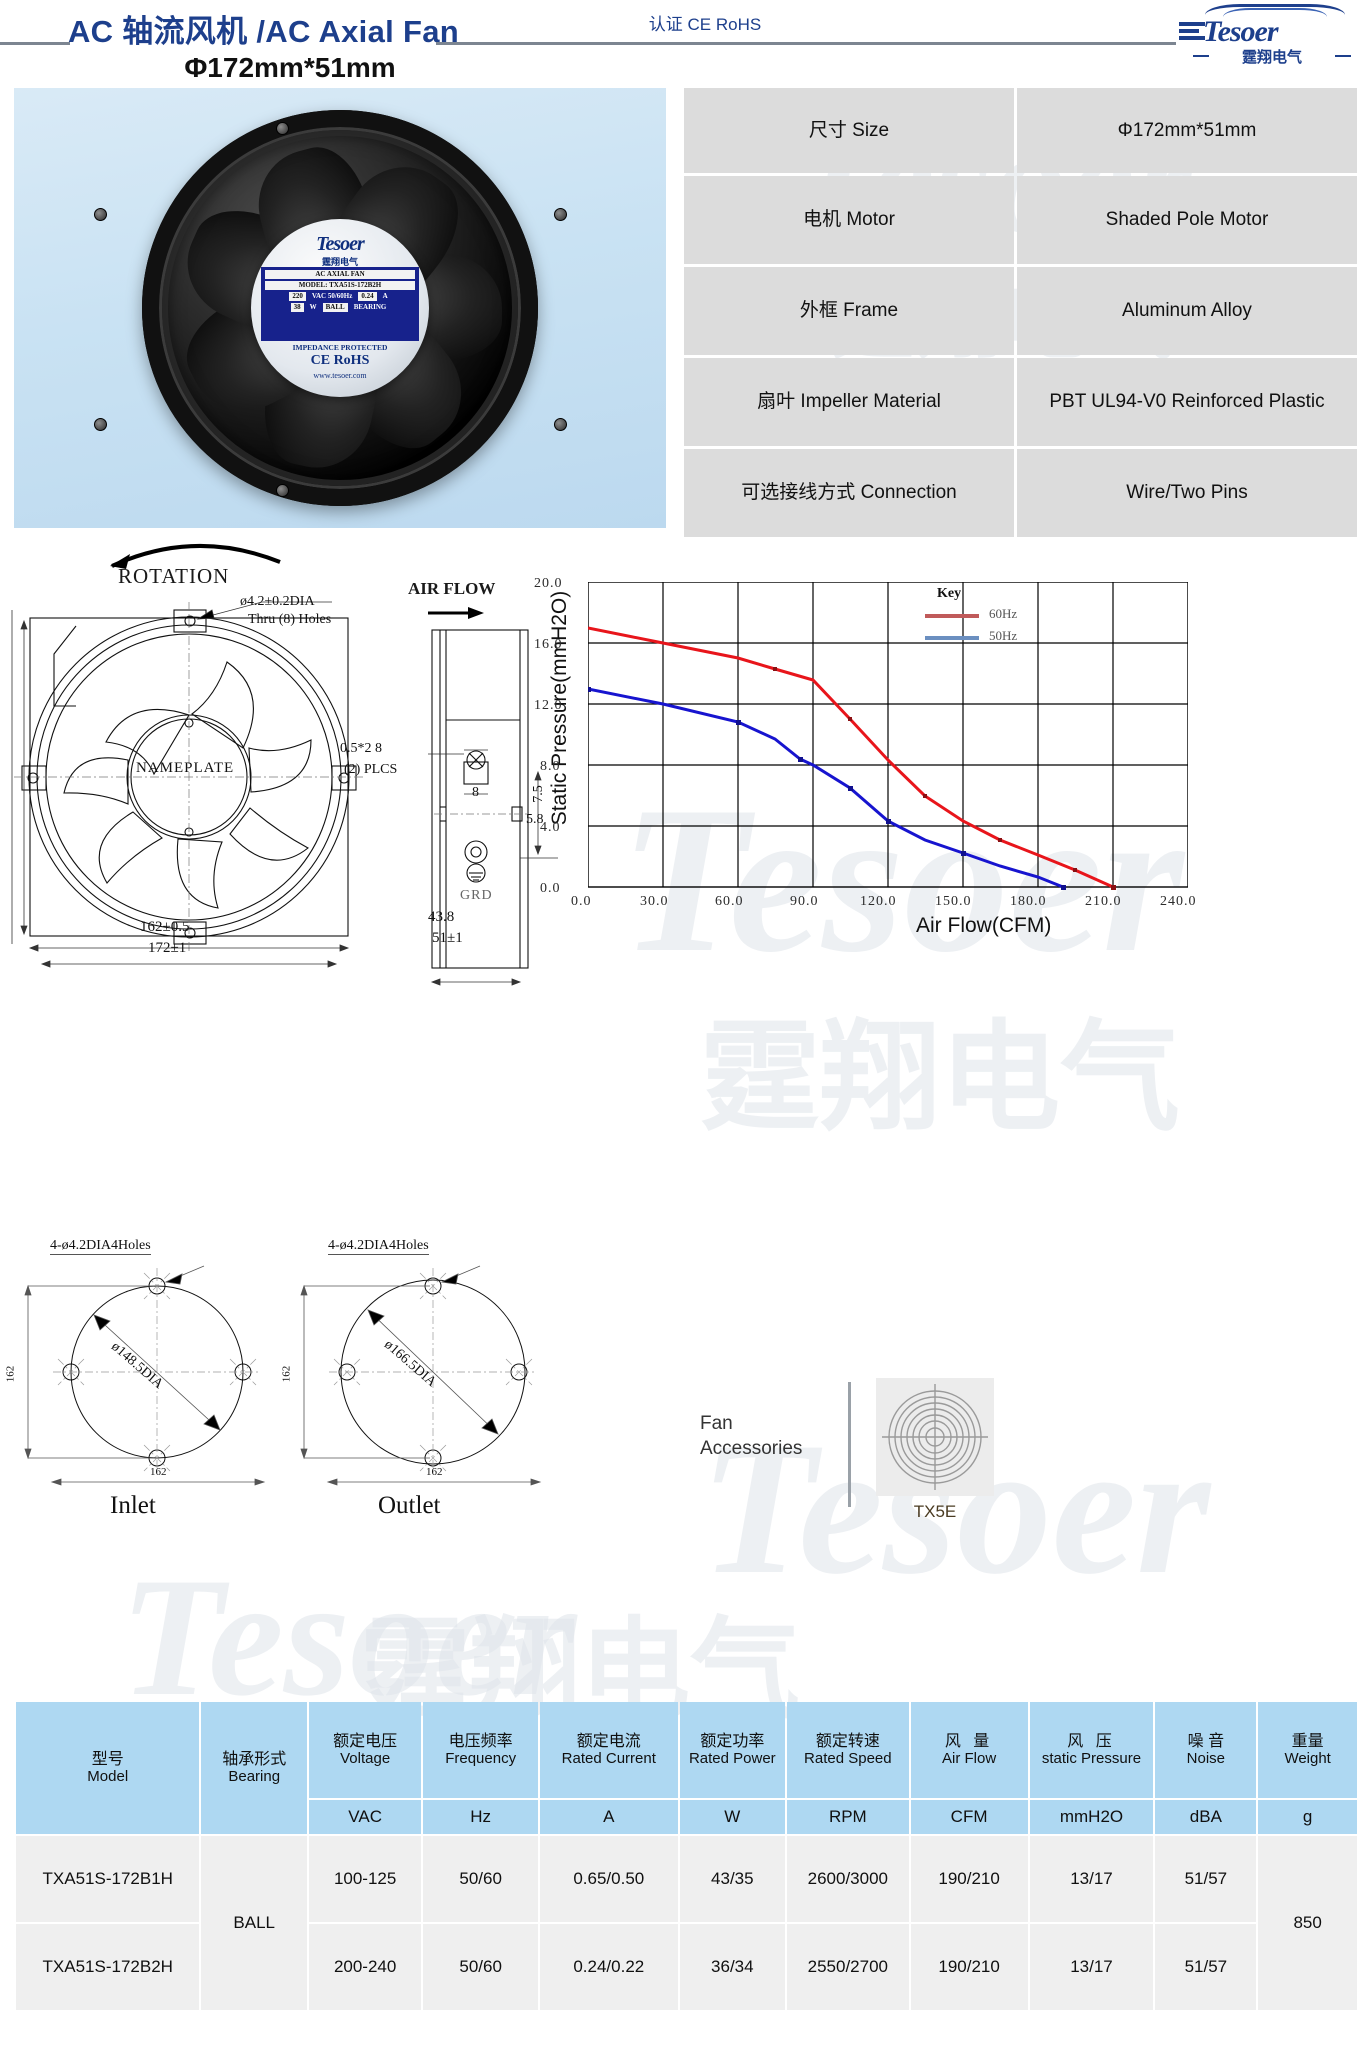 The image size is (1371, 2071). I want to click on company-logo: Tesoer 霆翔电气, so click(1266, 35).